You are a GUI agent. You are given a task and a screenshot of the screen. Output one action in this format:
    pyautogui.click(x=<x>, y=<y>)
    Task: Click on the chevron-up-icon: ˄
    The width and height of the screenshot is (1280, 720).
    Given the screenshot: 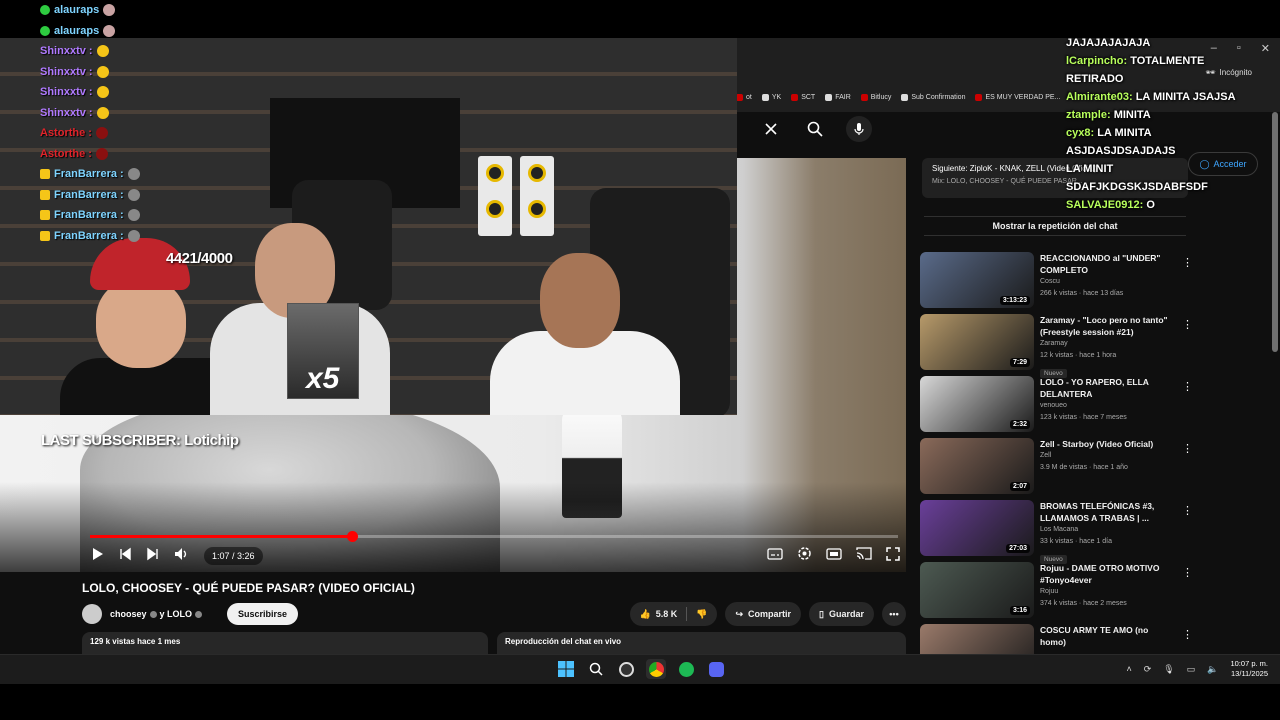 What is the action you would take?
    pyautogui.click(x=1128, y=669)
    